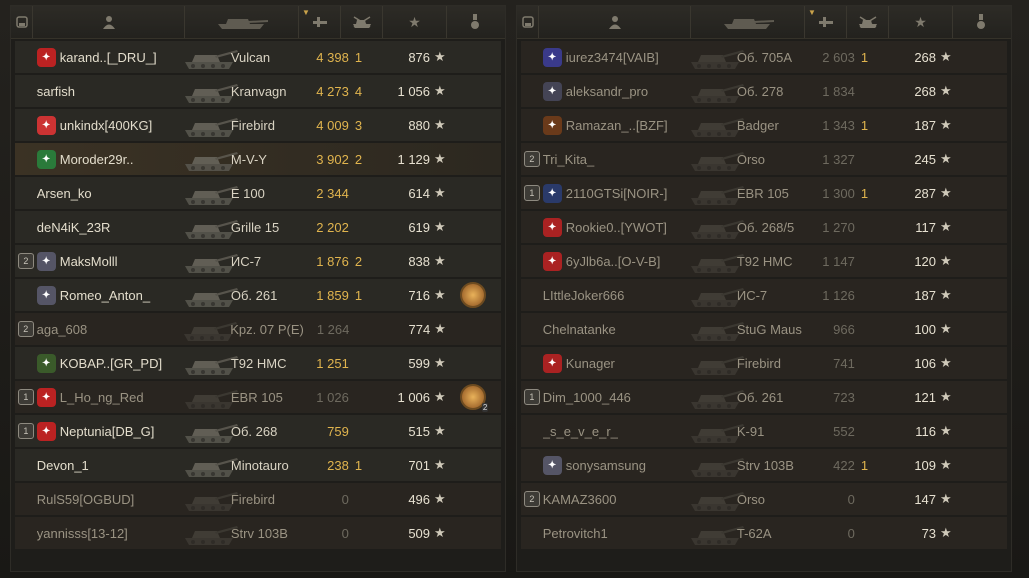 The height and width of the screenshot is (578, 1029). Describe the element at coordinates (764, 329) in the screenshot. I see `player-row: Chelnatanke StuG Maus 966 100 ★` at that location.